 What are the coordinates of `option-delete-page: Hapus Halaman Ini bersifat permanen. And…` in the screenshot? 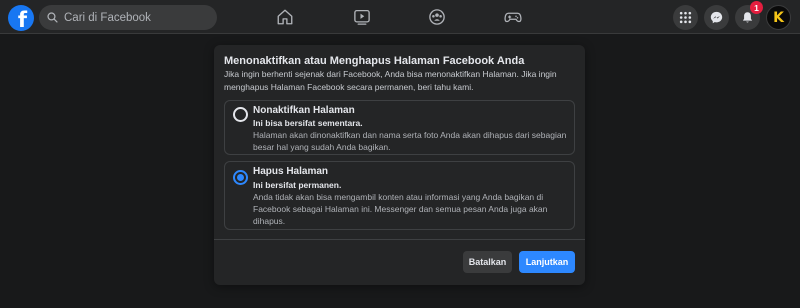 It's located at (399, 195).